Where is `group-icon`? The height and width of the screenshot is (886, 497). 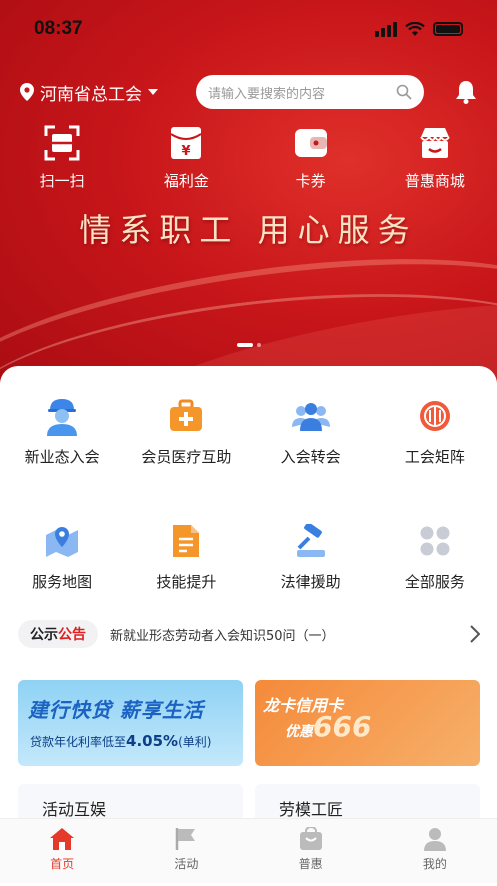 group-icon is located at coordinates (310, 417).